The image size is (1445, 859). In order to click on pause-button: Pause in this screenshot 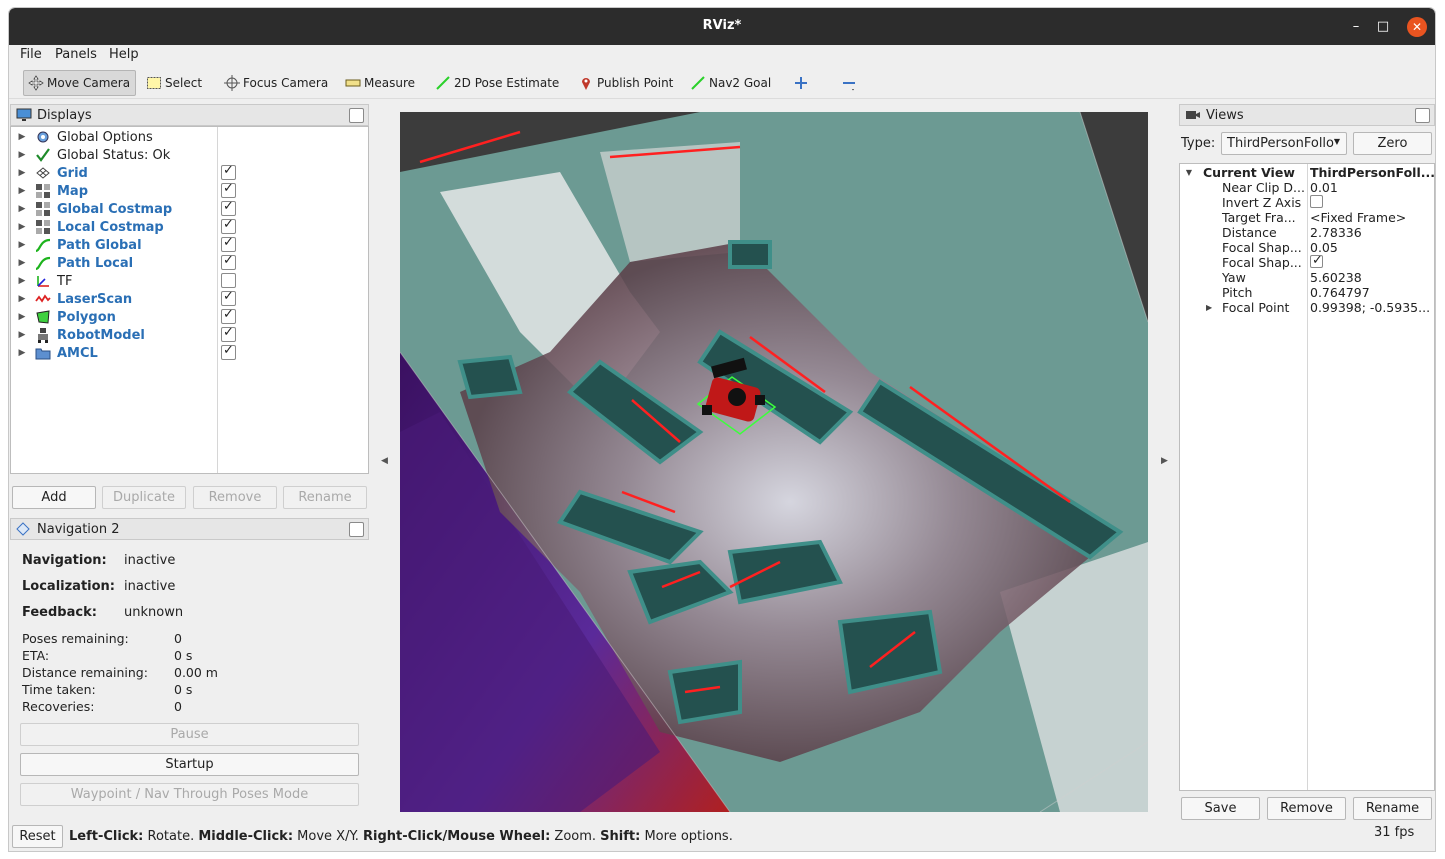, I will do `click(189, 734)`.